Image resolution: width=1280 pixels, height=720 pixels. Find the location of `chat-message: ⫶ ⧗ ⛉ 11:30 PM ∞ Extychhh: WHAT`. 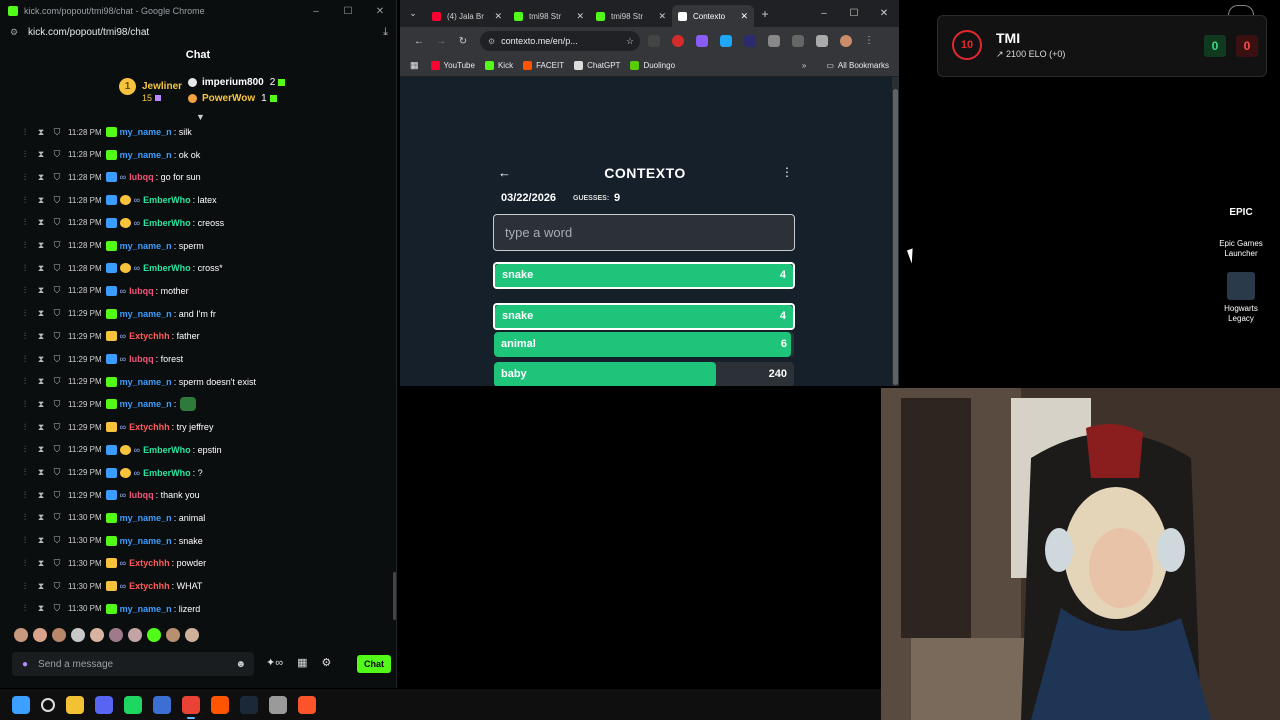

chat-message: ⫶ ⧗ ⛉ 11:30 PM ∞ Extychhh: WHAT is located at coordinates (111, 586).